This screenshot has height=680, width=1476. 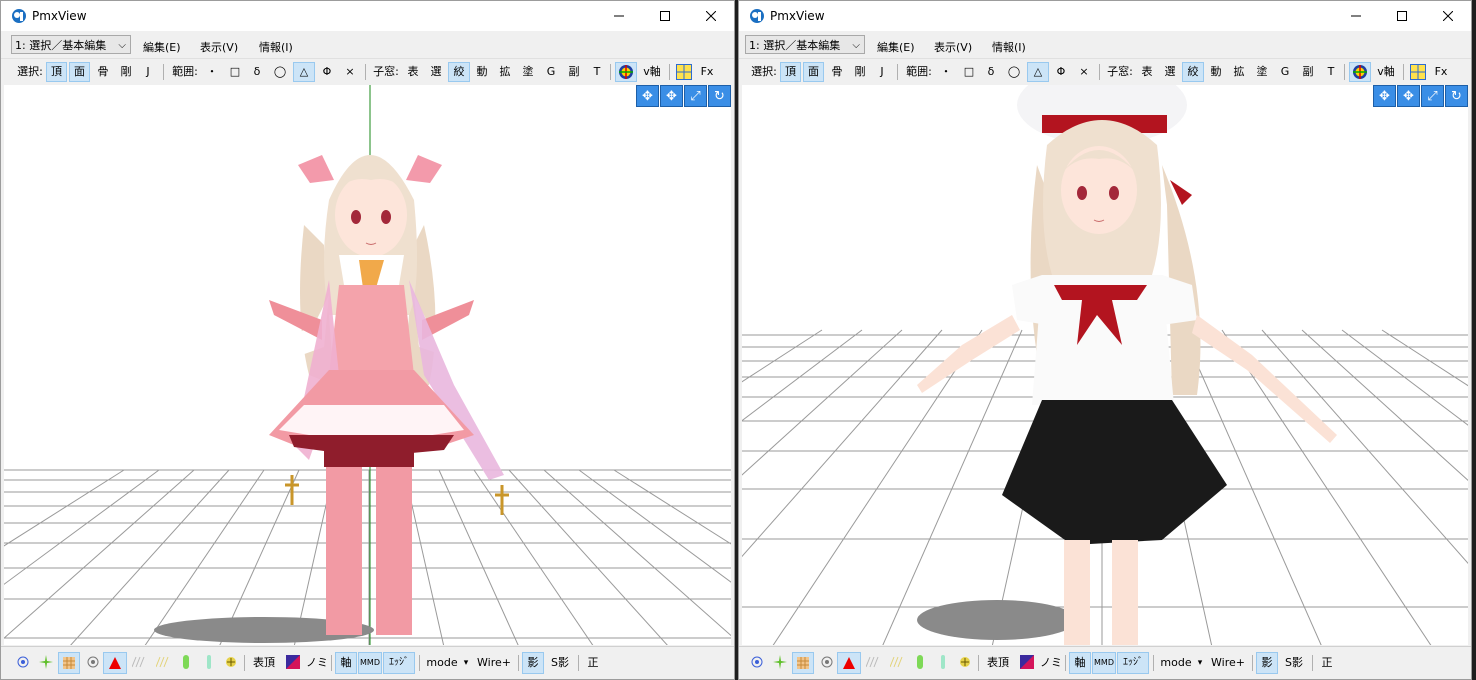 I want to click on menu-view: 表示(V), so click(x=953, y=47).